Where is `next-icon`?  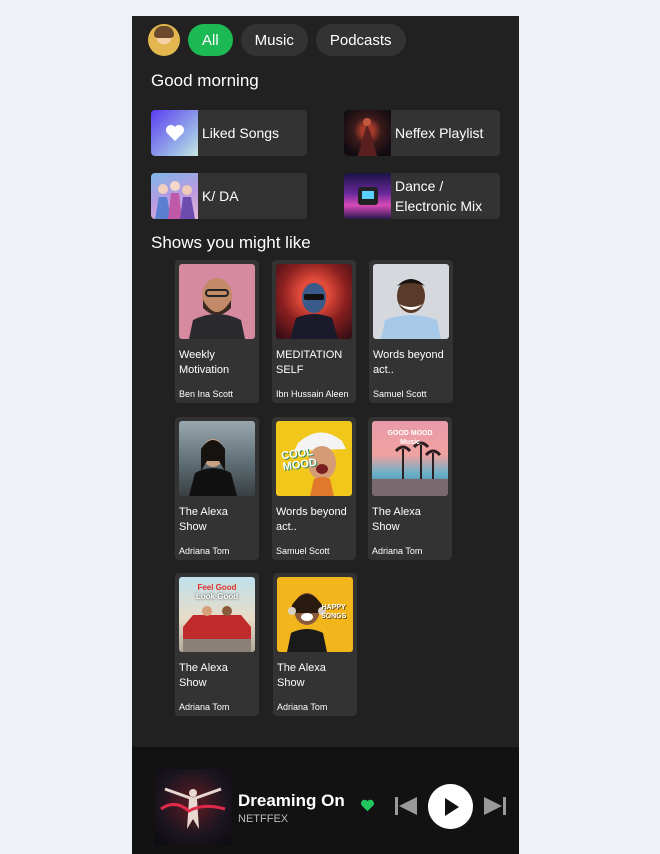
next-icon is located at coordinates (495, 808).